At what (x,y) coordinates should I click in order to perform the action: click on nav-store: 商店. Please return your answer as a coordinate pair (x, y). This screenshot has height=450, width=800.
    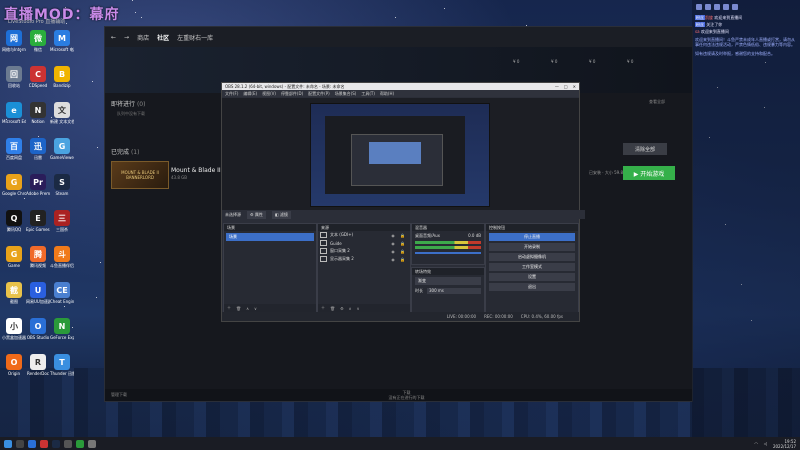
    Looking at the image, I should click on (143, 37).